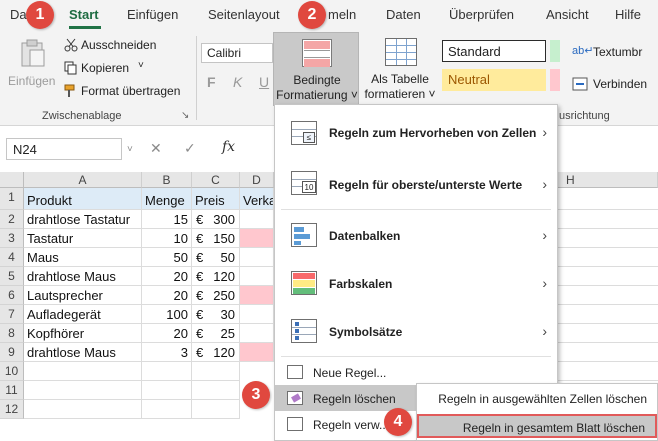  I want to click on style-standard: Standard, so click(494, 51).